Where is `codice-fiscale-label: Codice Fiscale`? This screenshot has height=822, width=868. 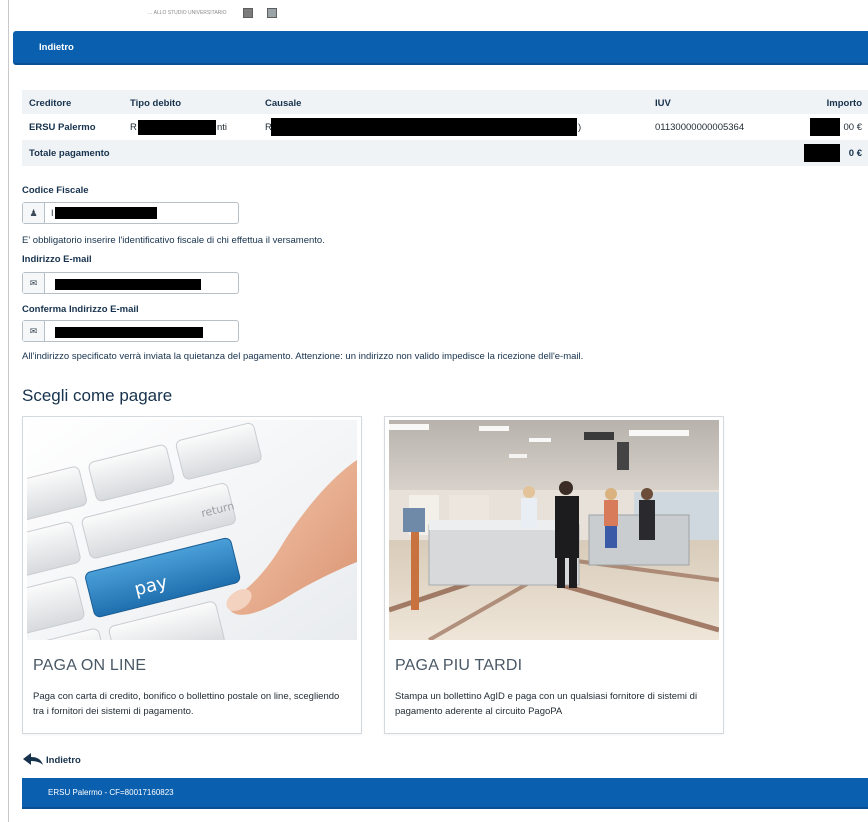
codice-fiscale-label: Codice Fiscale is located at coordinates (55, 190).